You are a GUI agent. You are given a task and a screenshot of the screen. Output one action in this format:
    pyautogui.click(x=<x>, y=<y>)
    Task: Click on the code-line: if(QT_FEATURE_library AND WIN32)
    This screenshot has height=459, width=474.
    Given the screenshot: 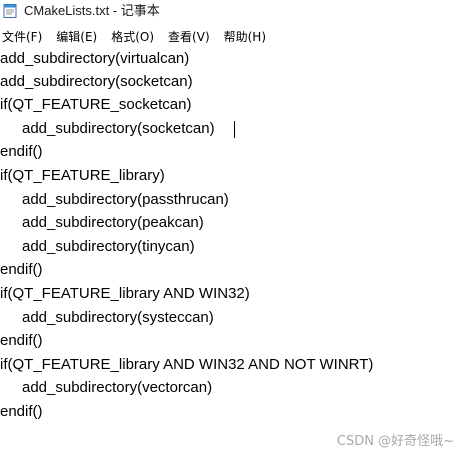 What is the action you would take?
    pyautogui.click(x=125, y=293)
    